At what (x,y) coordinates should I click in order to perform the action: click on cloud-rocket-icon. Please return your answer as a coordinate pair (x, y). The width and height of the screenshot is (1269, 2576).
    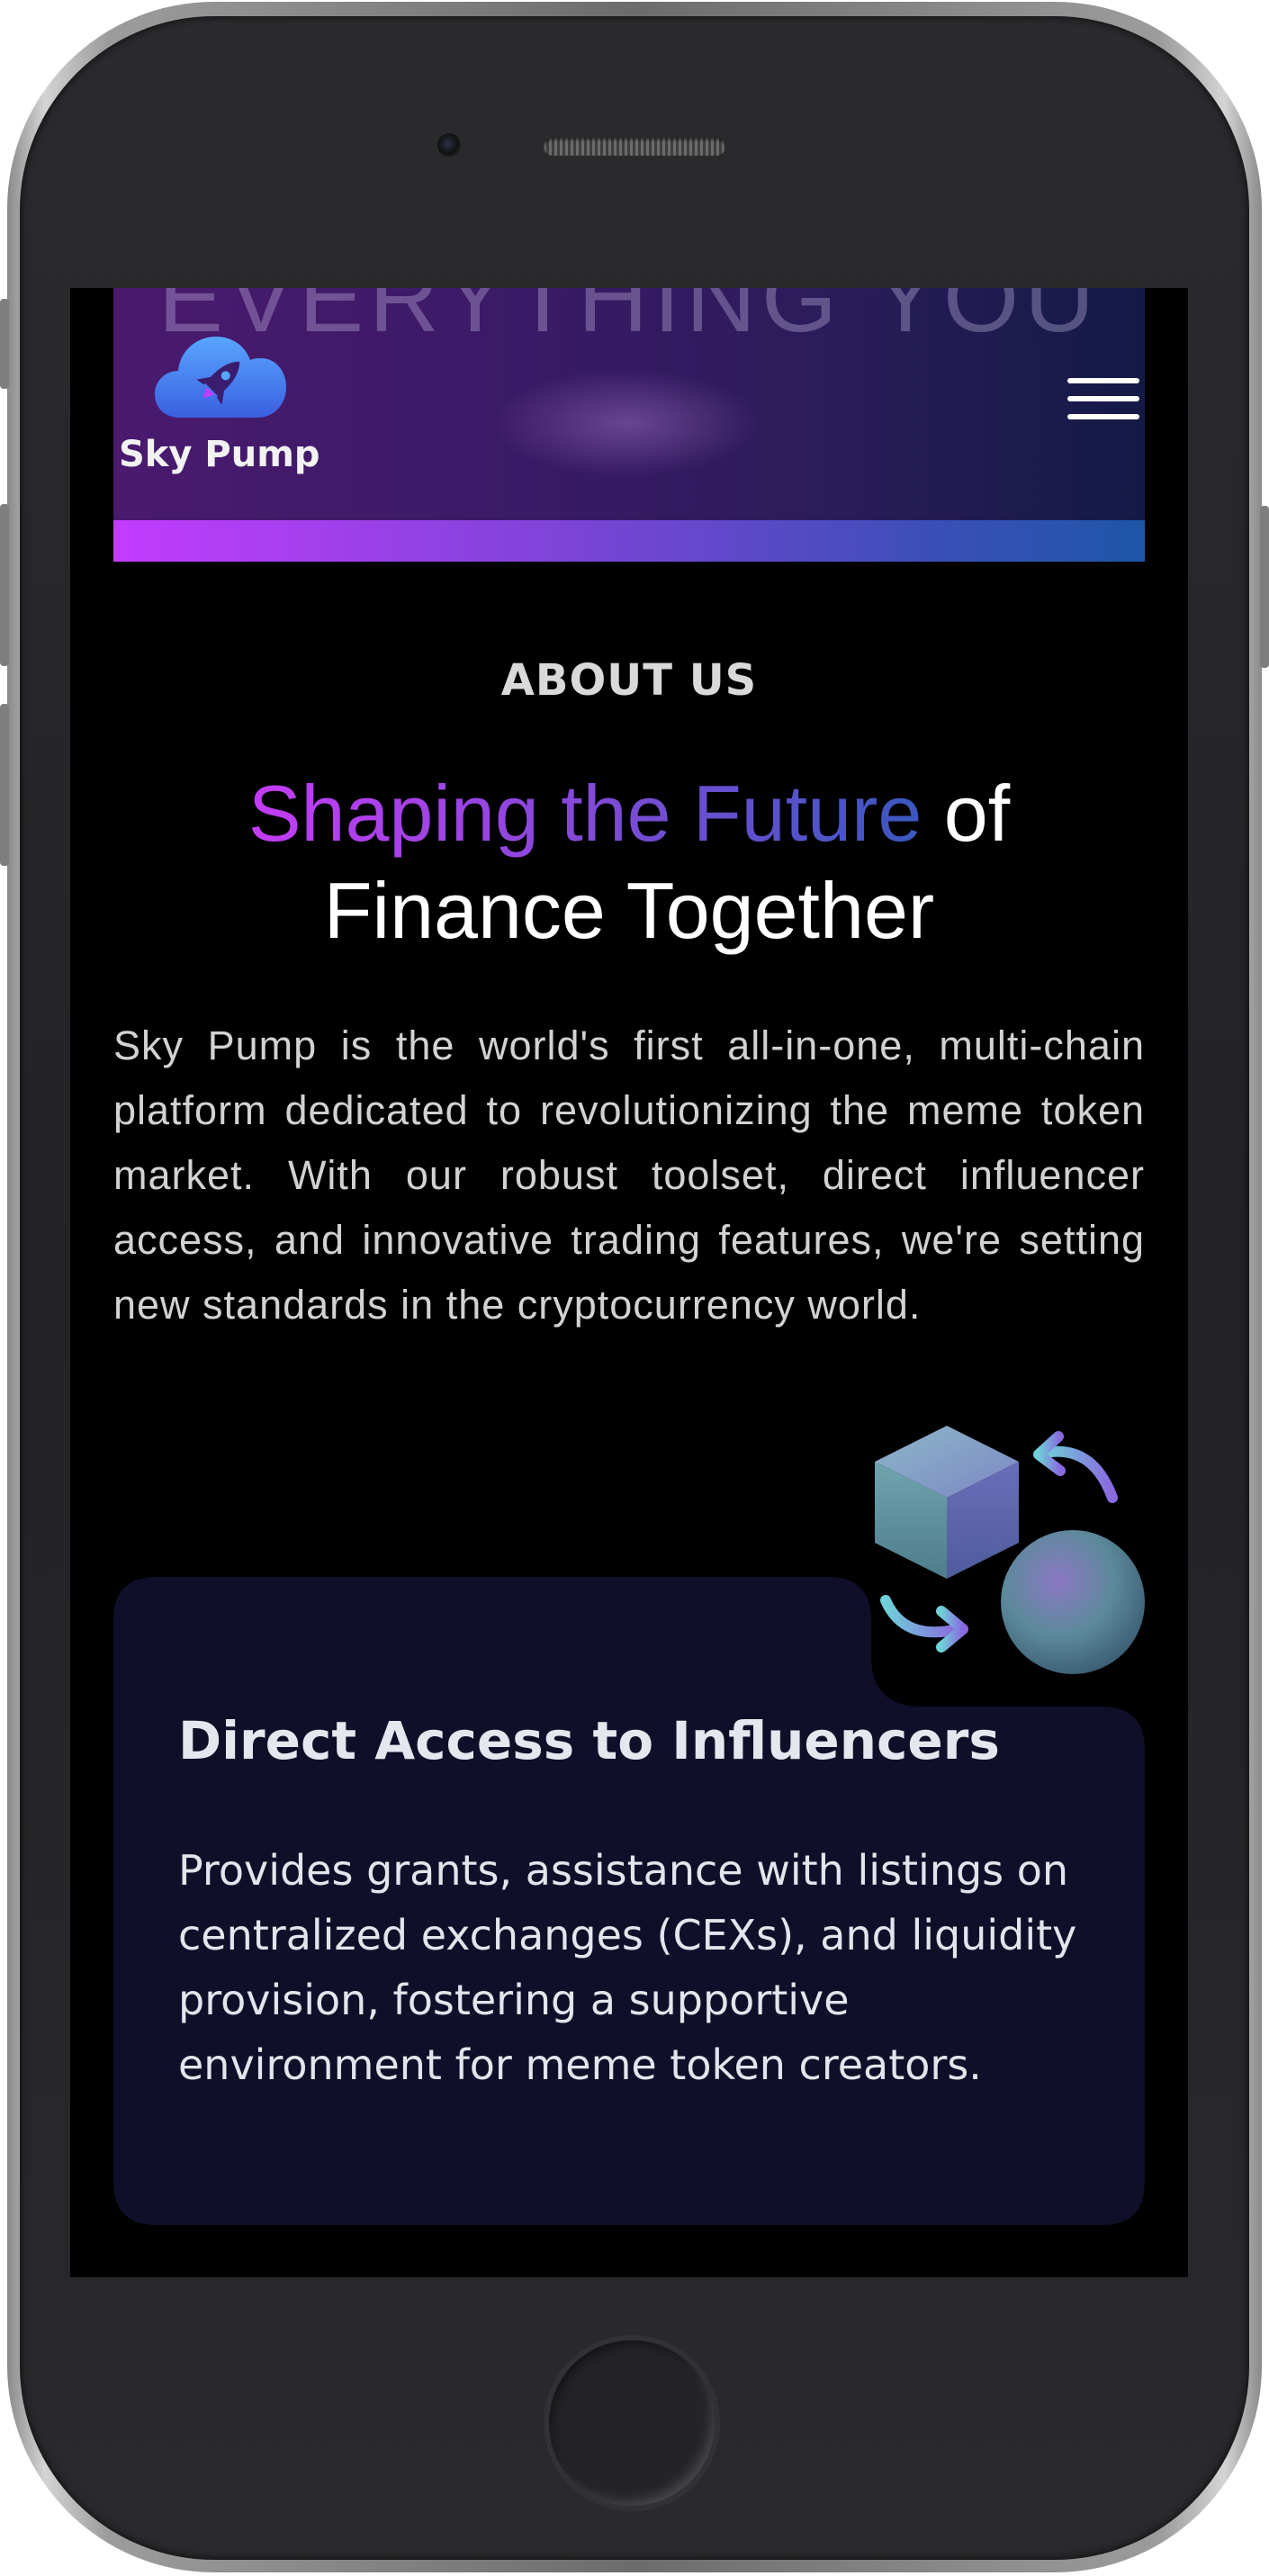
    Looking at the image, I should click on (220, 377).